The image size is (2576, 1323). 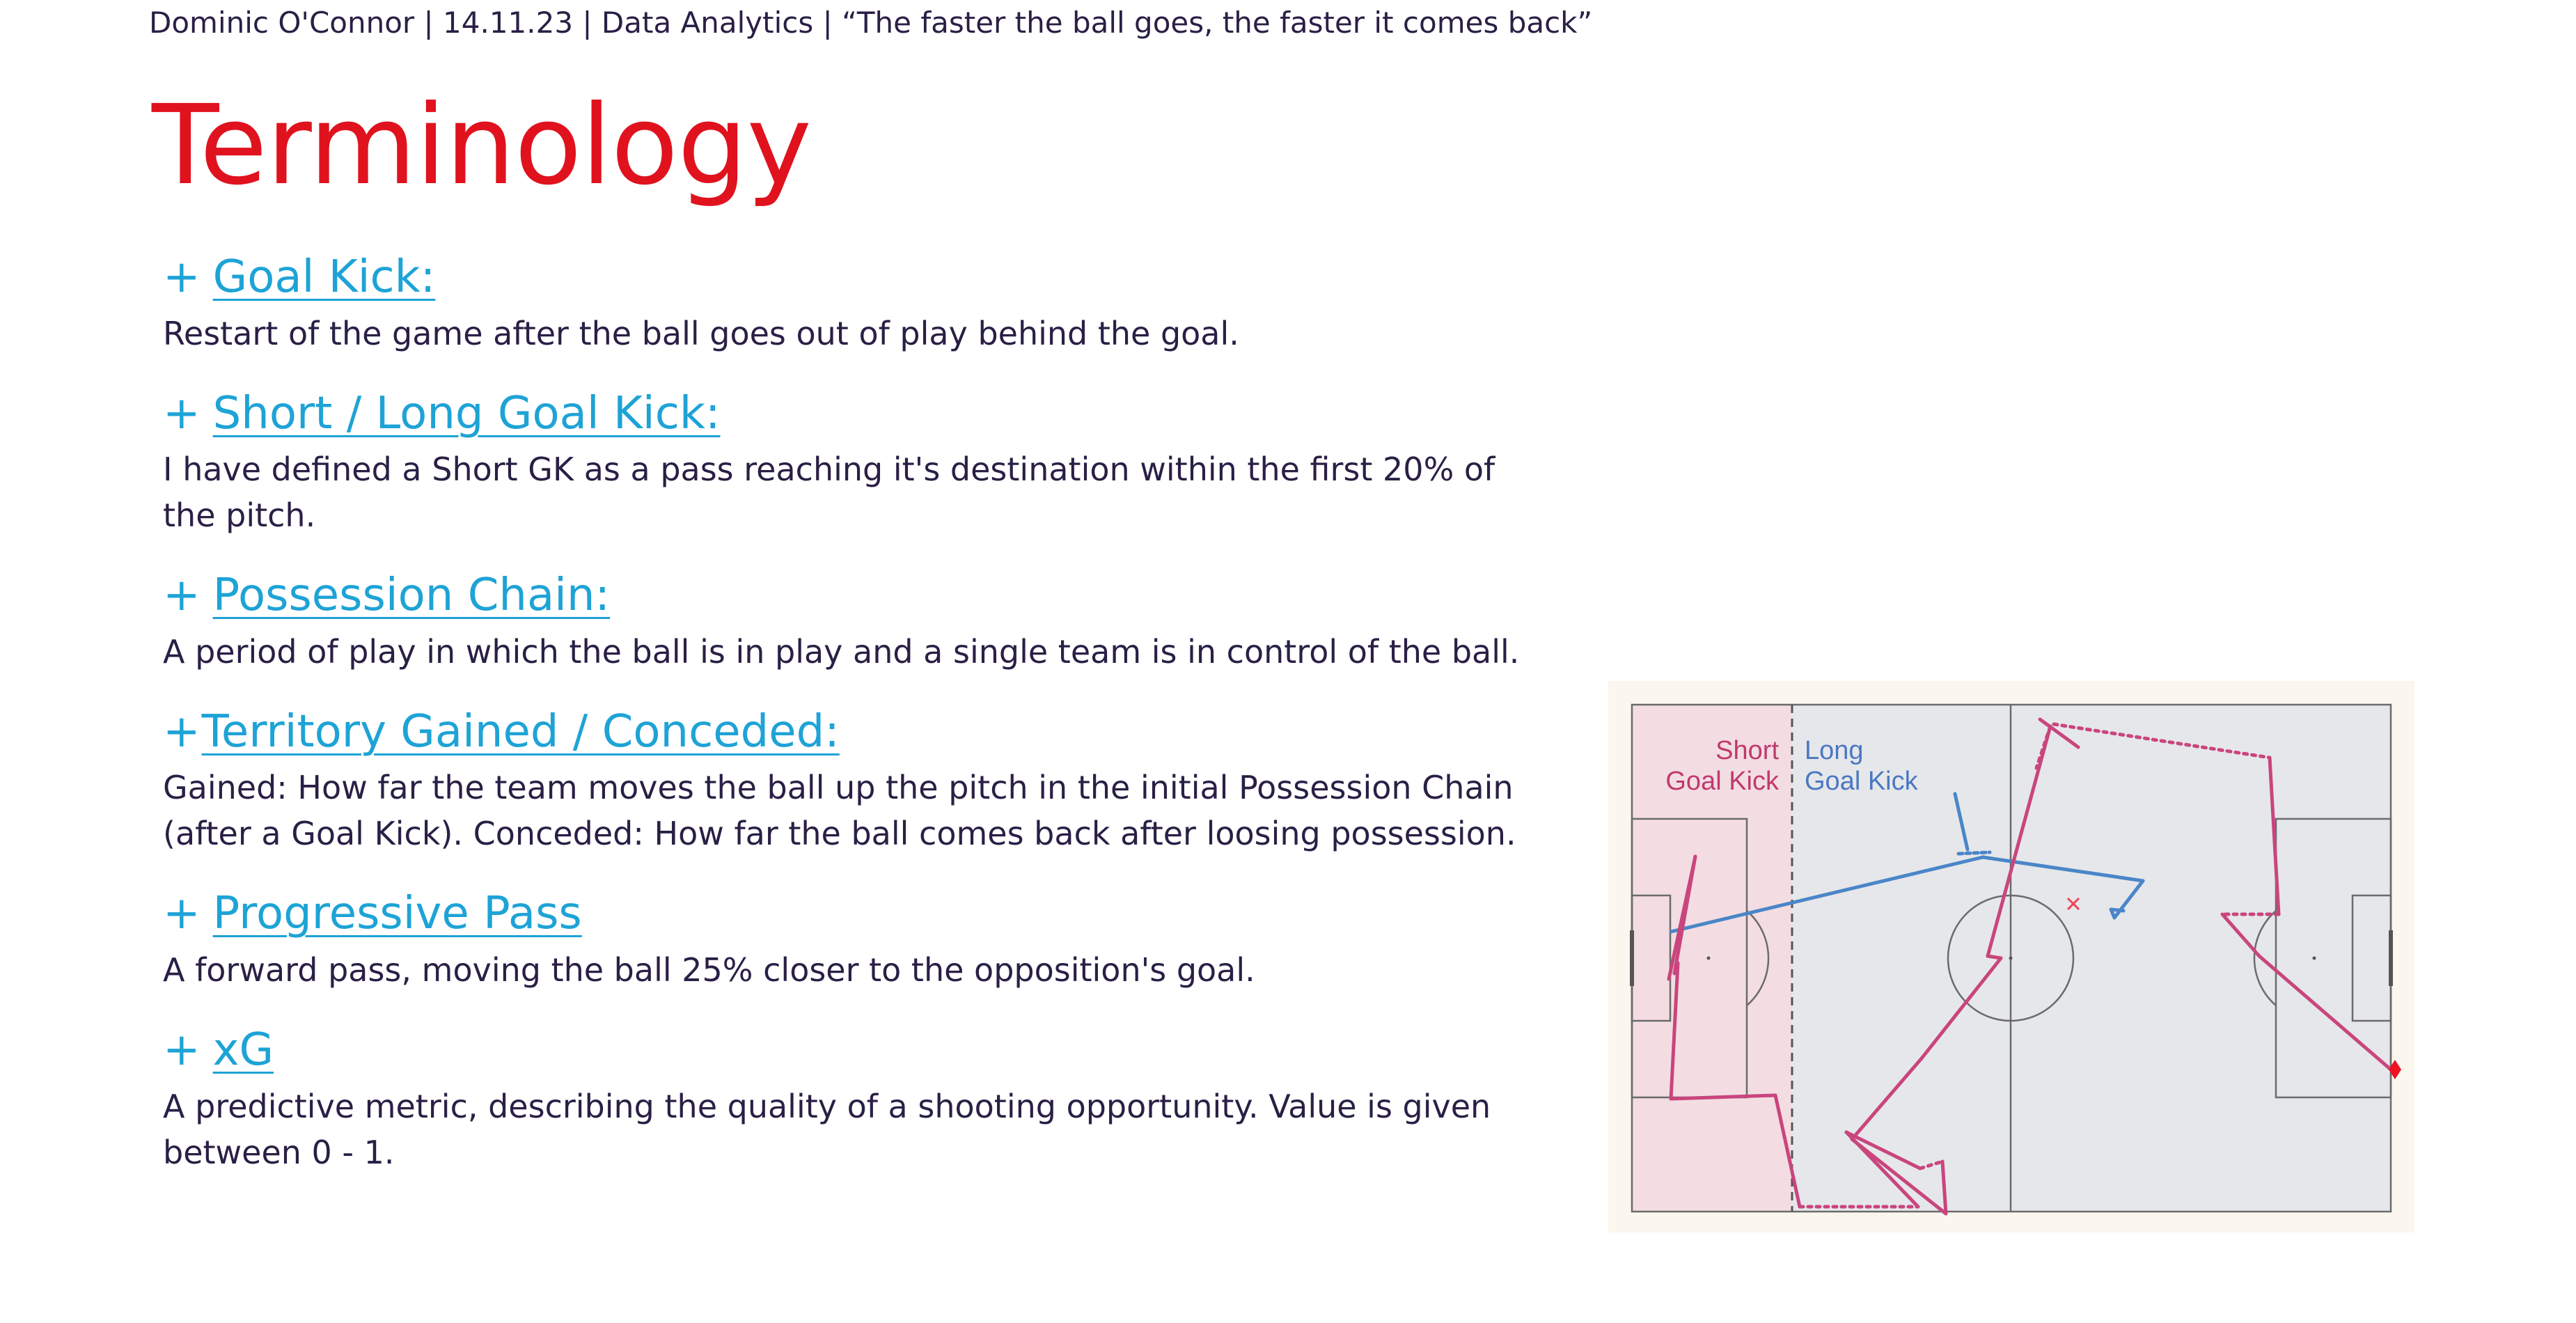 I want to click on left-penalty-spot, so click(x=1708, y=958).